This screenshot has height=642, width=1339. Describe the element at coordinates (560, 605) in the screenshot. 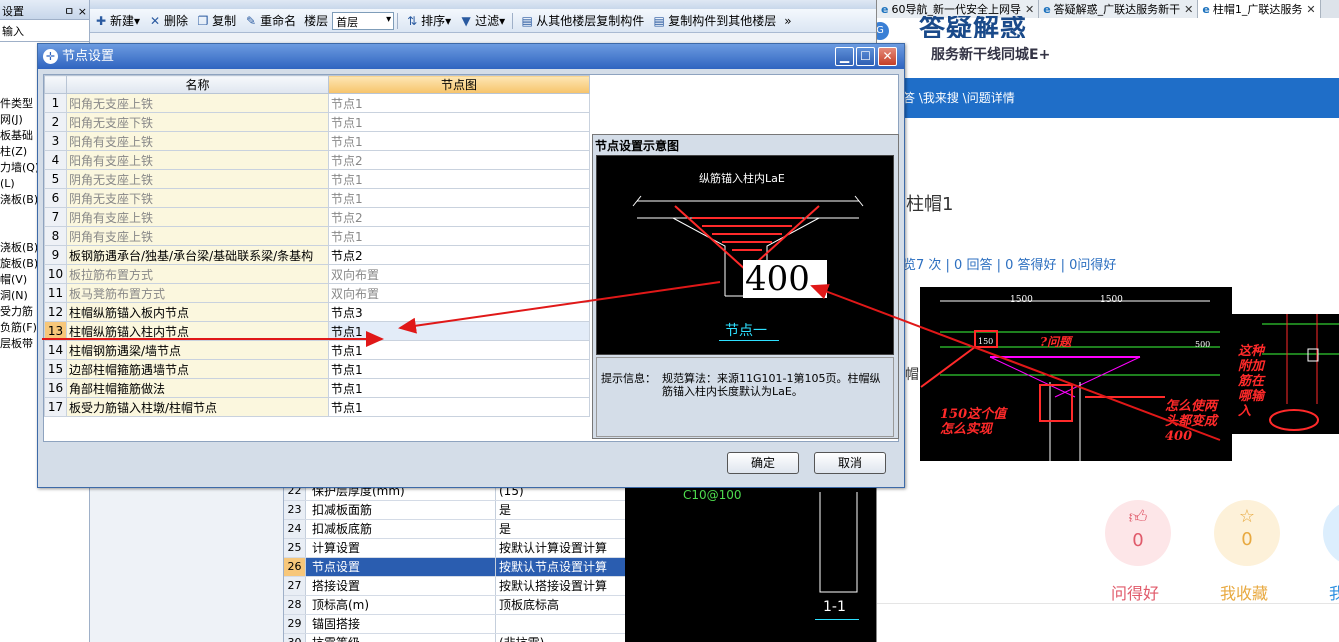

I see `property-value: 顶板底标高` at that location.